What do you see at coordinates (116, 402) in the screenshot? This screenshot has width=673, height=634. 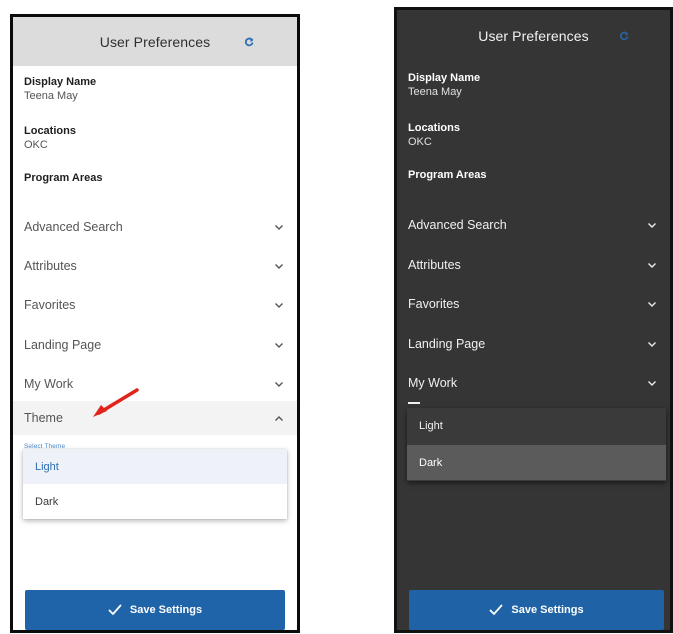 I see `annotation-arrow-icon` at bounding box center [116, 402].